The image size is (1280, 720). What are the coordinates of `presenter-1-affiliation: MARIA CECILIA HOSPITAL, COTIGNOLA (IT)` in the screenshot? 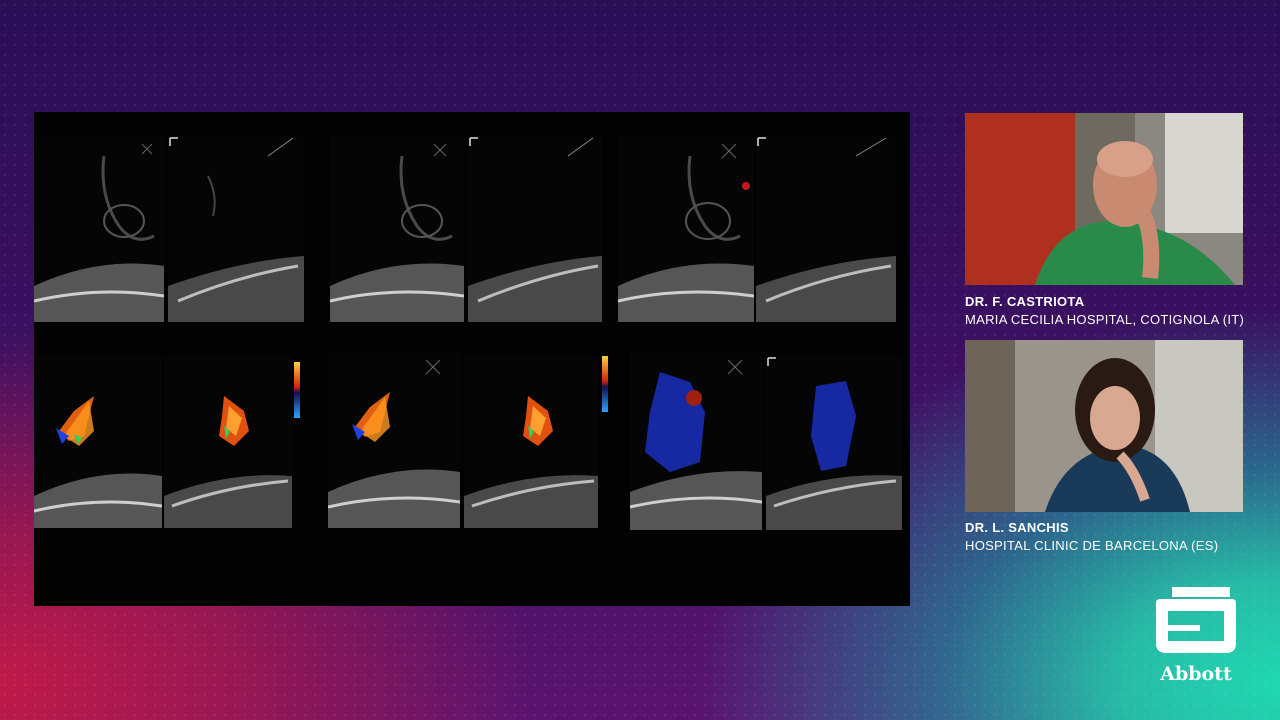 It's located at (1105, 319).